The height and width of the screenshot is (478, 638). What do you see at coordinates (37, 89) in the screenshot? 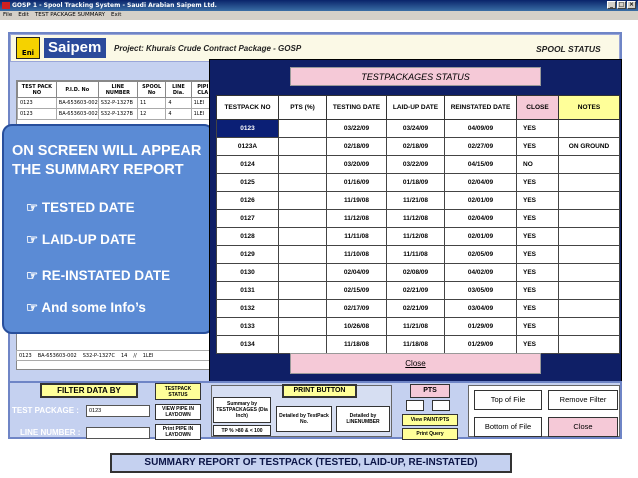
I see `col-test-pack-no: TEST PACK NO` at bounding box center [37, 89].